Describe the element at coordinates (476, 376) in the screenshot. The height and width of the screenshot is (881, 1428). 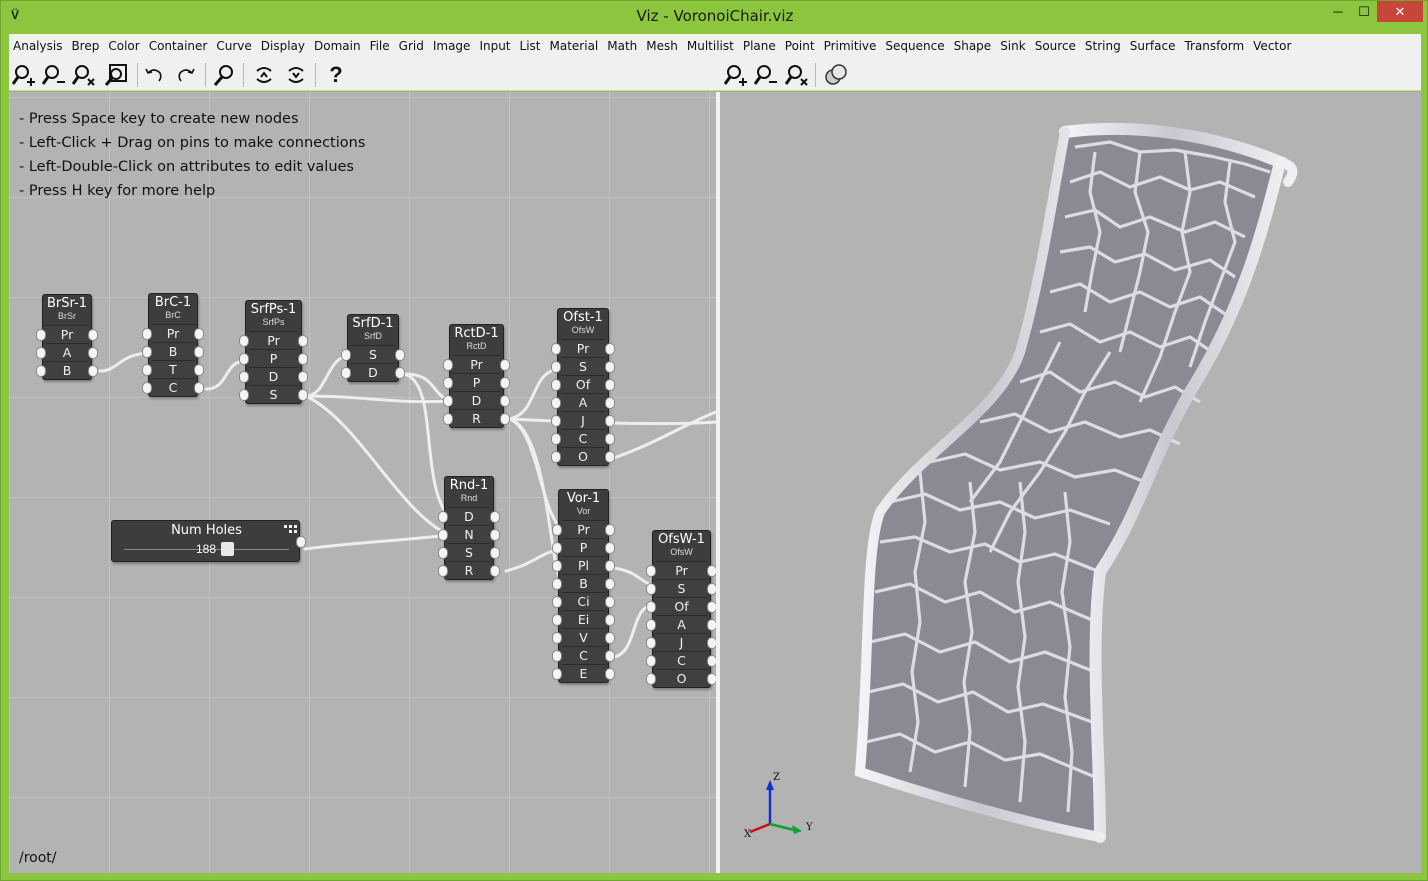
I see `node-rctd: RctD-1 RctD Pr P D R` at that location.